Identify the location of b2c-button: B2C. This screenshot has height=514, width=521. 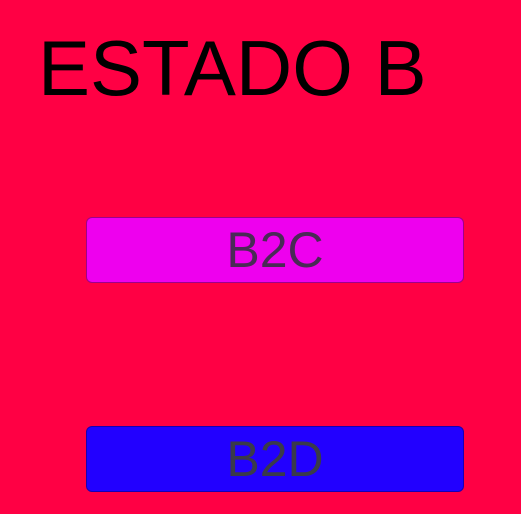
(275, 250).